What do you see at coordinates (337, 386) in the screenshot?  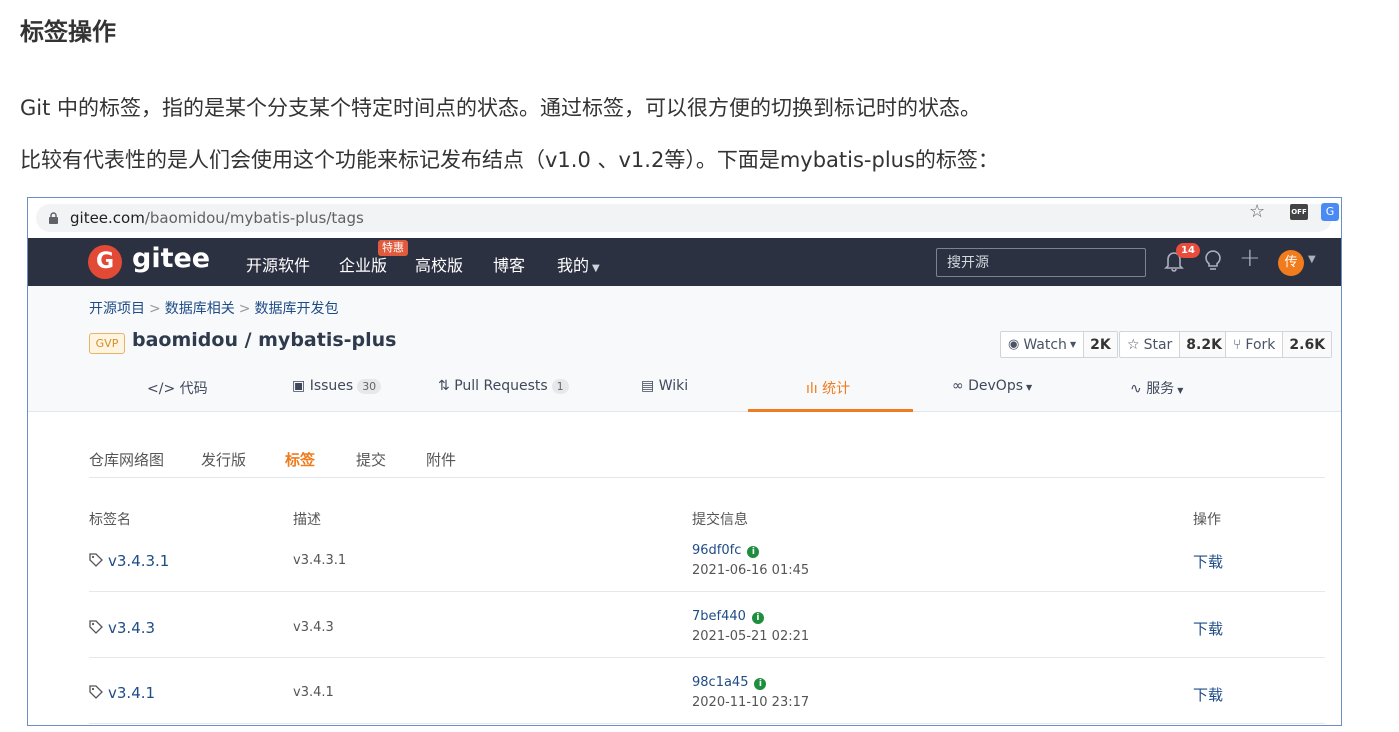 I see `tab-issues: ▣ Issues 30` at bounding box center [337, 386].